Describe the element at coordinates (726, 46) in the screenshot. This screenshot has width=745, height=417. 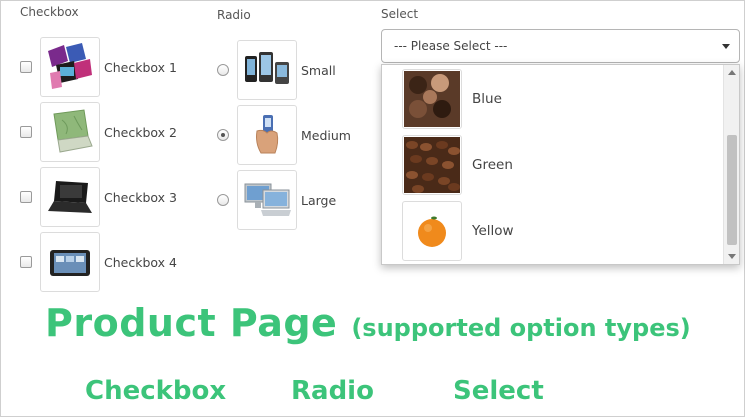
I see `chevron-down-icon` at that location.